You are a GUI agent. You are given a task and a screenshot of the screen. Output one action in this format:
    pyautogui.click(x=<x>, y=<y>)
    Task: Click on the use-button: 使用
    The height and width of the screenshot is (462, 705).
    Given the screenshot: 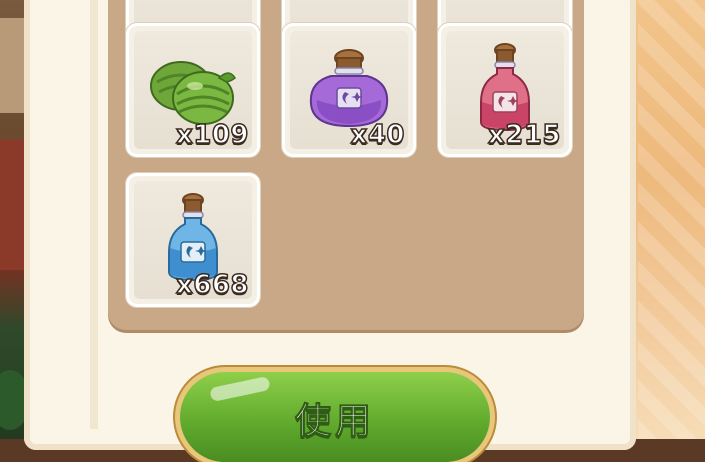 What is the action you would take?
    pyautogui.click(x=335, y=417)
    